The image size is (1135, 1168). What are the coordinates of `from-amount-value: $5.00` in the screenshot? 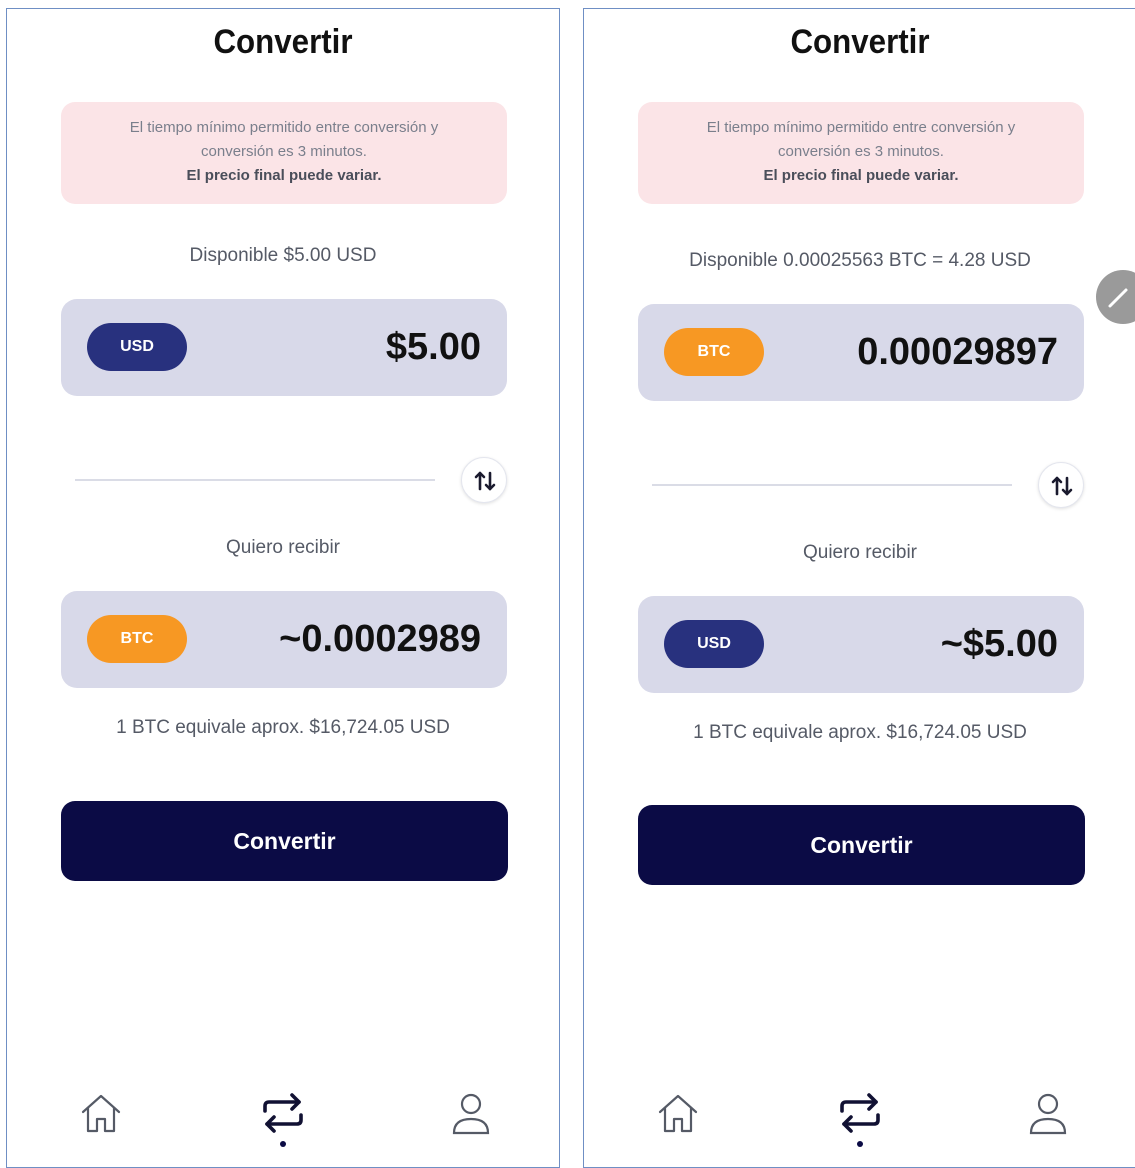 It's located at (433, 347).